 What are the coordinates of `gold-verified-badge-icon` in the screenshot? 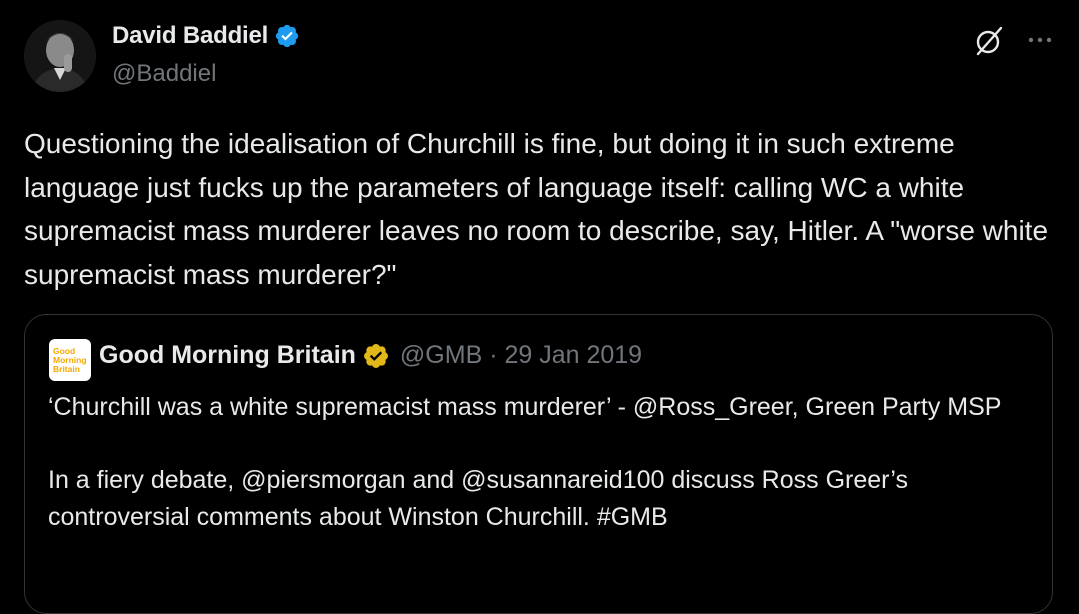 It's located at (375, 355).